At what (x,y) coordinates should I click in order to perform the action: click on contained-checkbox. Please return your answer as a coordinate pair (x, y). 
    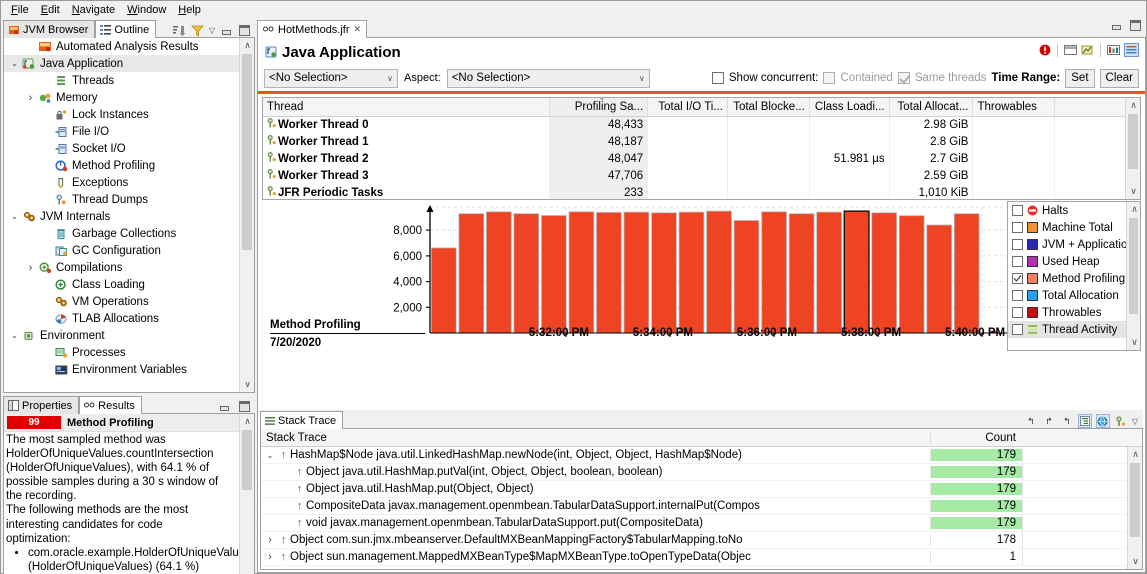
    Looking at the image, I should click on (829, 78).